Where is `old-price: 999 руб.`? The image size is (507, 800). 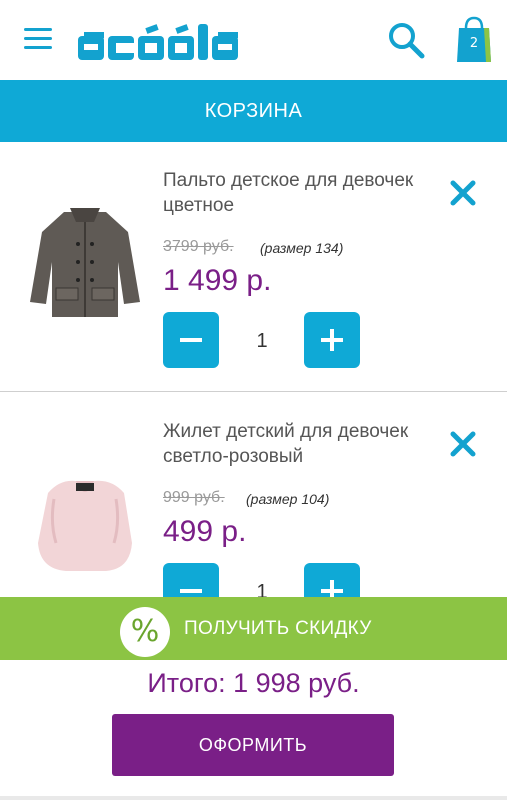 old-price: 999 руб. is located at coordinates (194, 497).